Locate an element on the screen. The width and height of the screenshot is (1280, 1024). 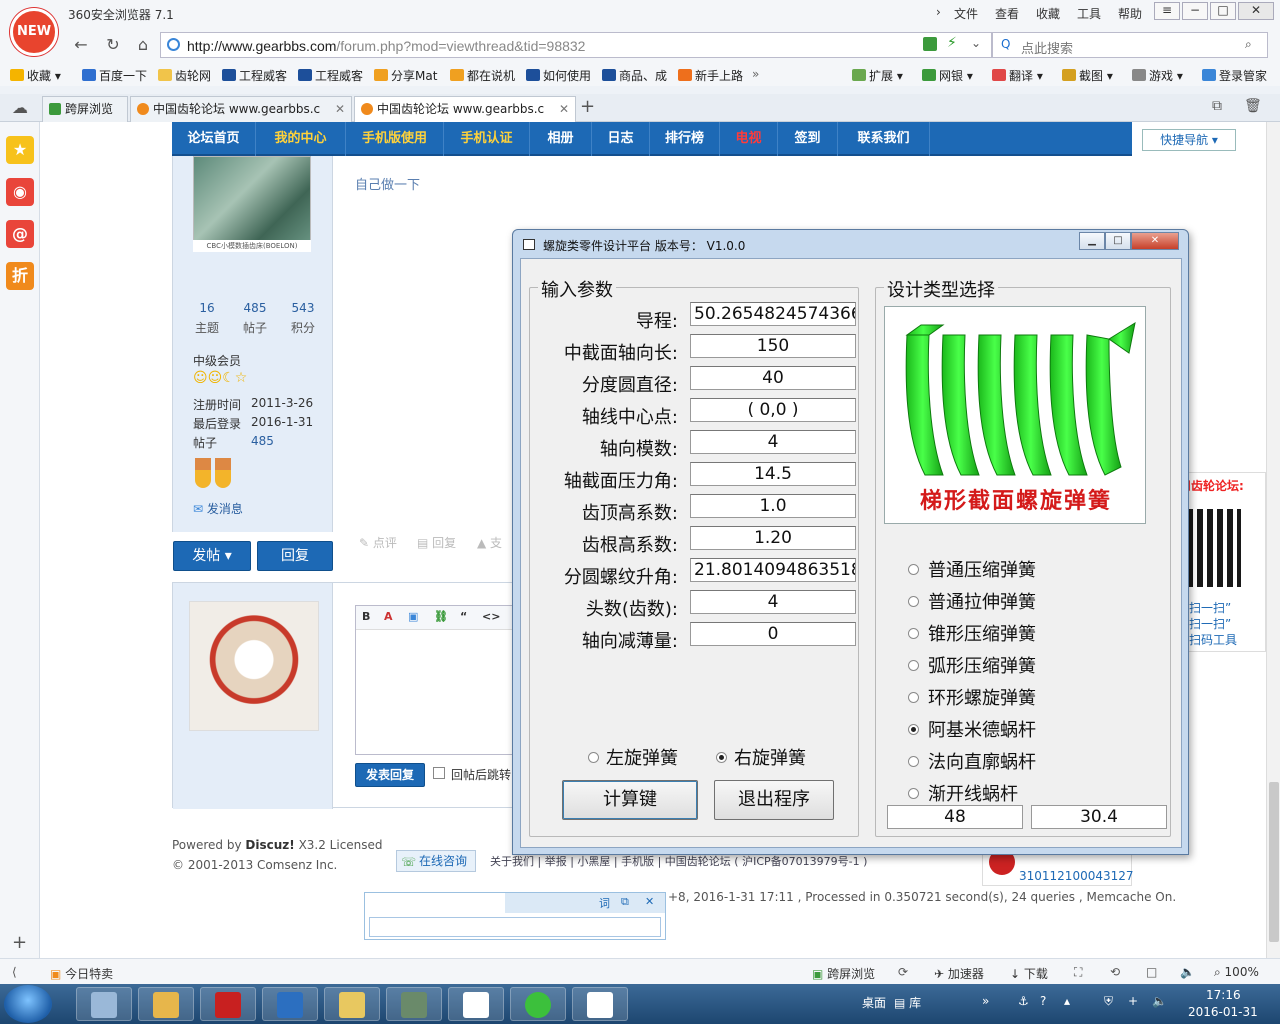
lightning-icon: ⚡ is located at coordinates (952, 43).